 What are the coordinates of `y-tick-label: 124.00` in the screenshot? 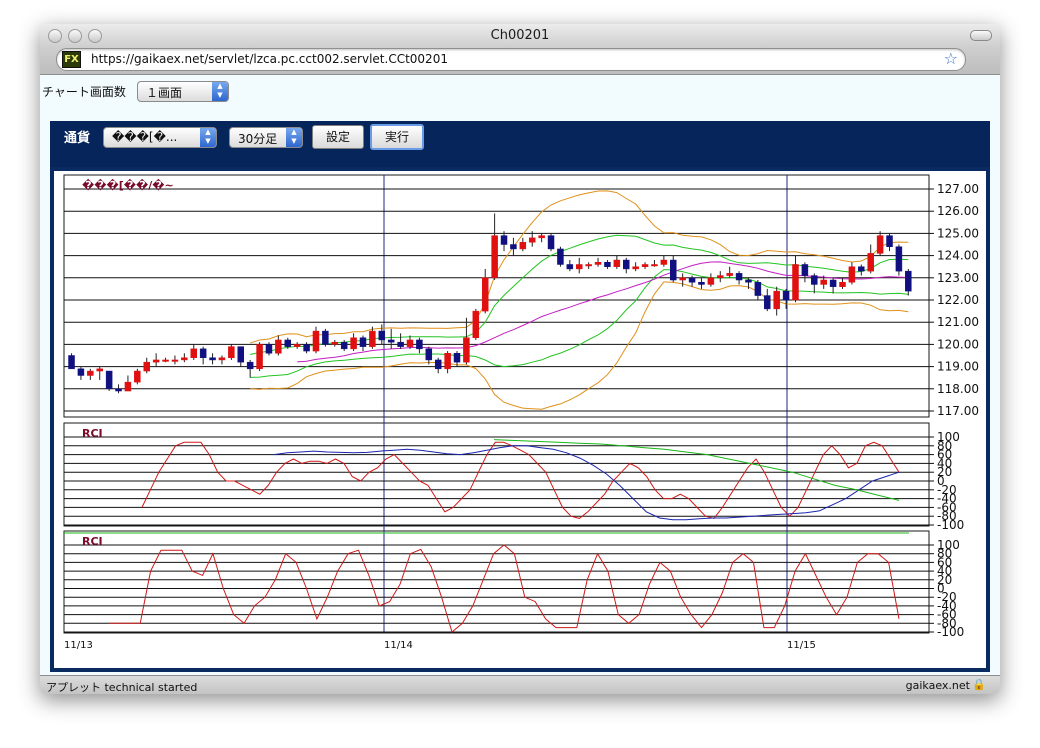 It's located at (958, 256).